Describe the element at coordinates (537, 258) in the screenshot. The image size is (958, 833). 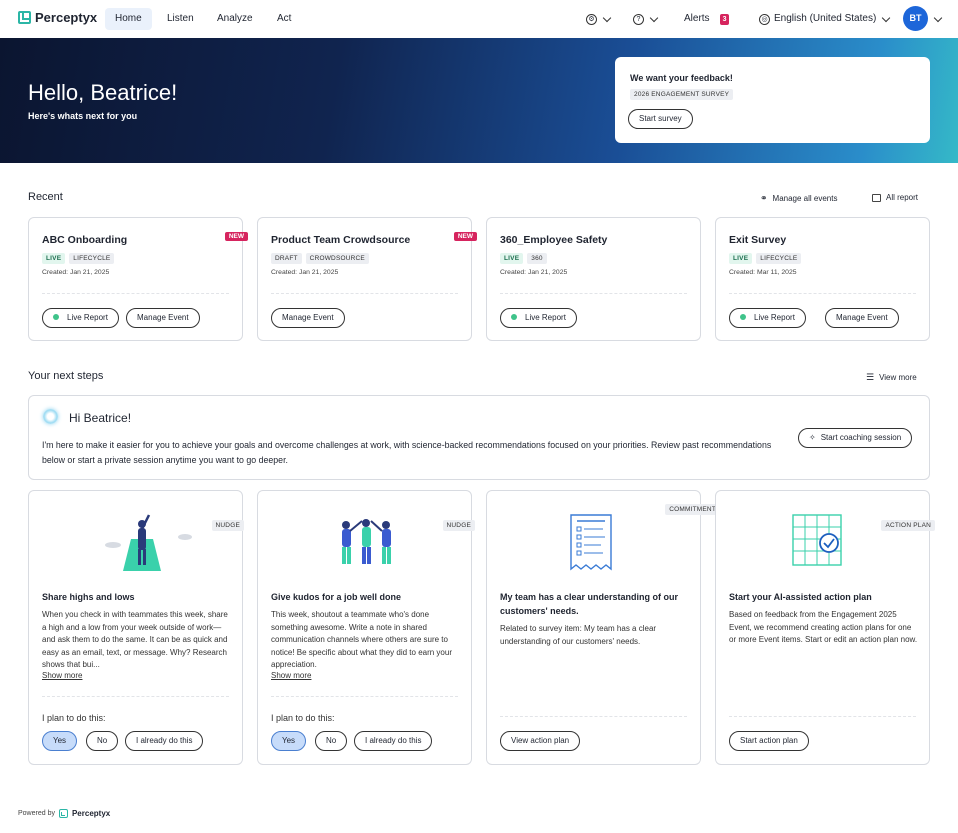
I see `type-tag: 360` at that location.